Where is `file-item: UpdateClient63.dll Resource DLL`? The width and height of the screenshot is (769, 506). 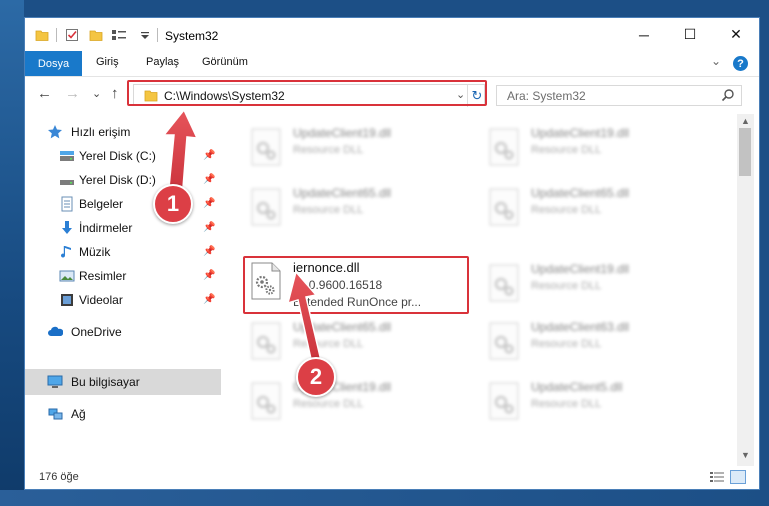 file-item: UpdateClient63.dll Resource DLL is located at coordinates (598, 342).